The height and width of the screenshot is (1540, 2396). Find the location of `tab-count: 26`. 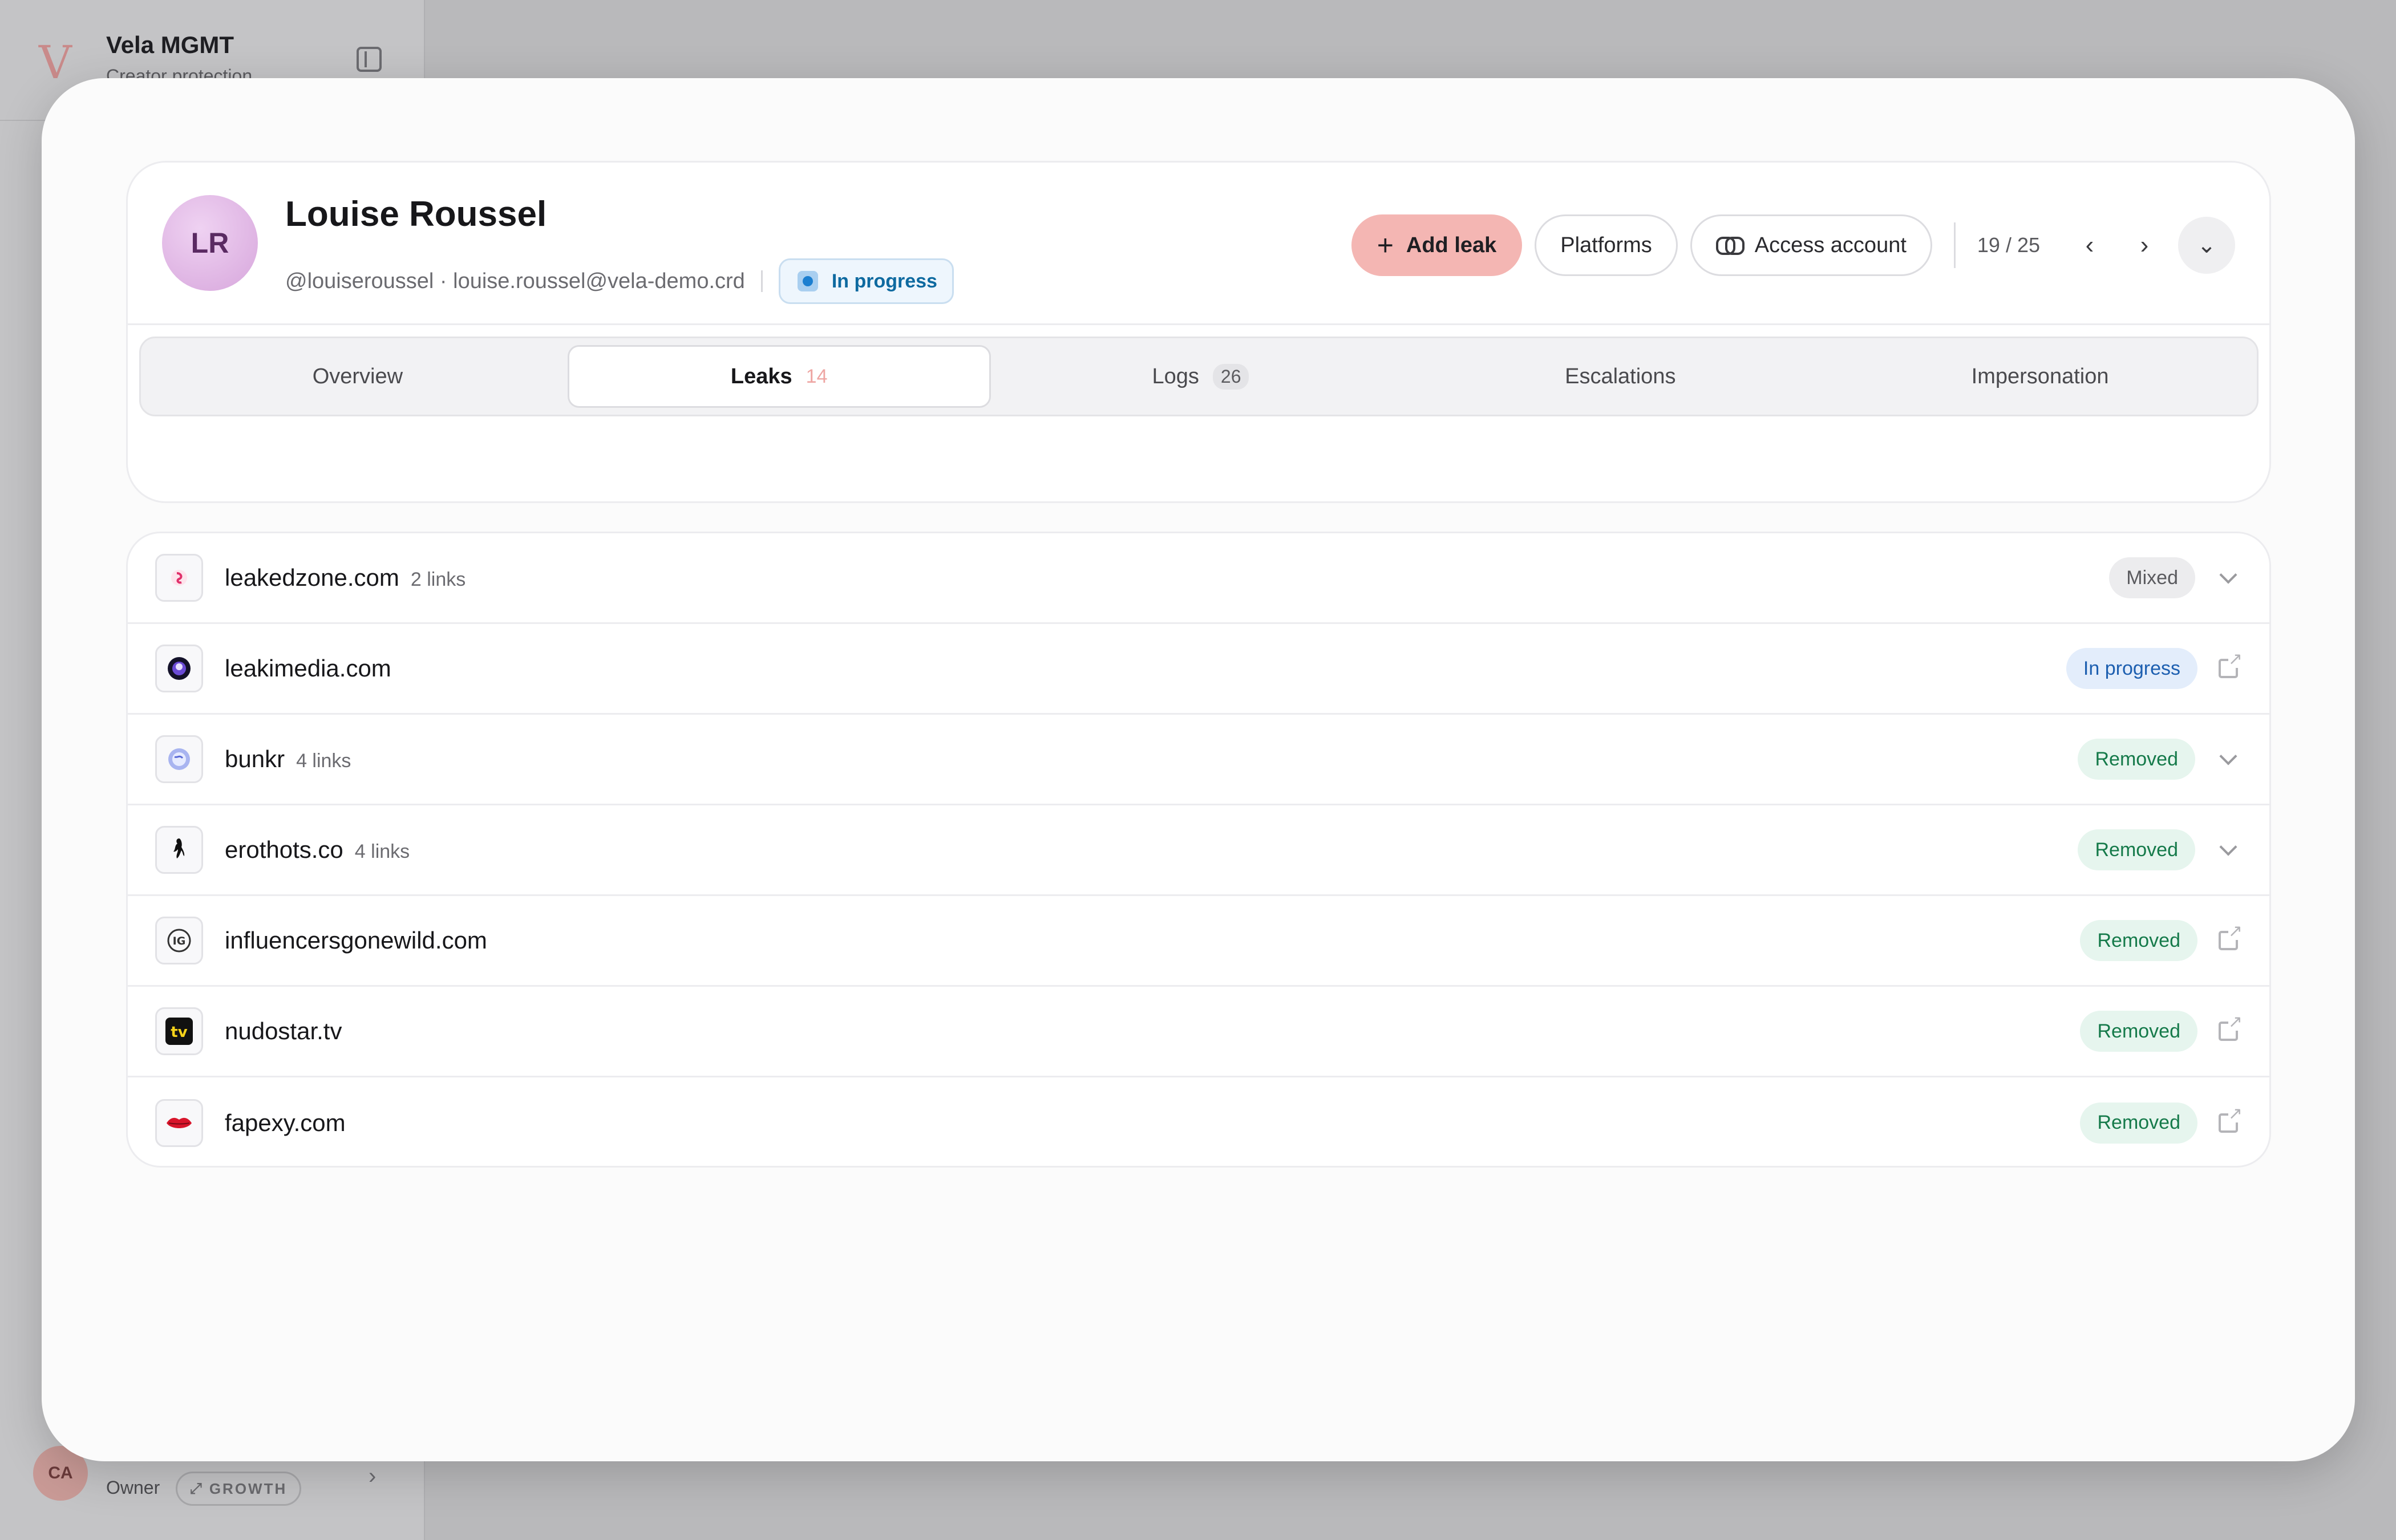

tab-count: 26 is located at coordinates (1230, 377).